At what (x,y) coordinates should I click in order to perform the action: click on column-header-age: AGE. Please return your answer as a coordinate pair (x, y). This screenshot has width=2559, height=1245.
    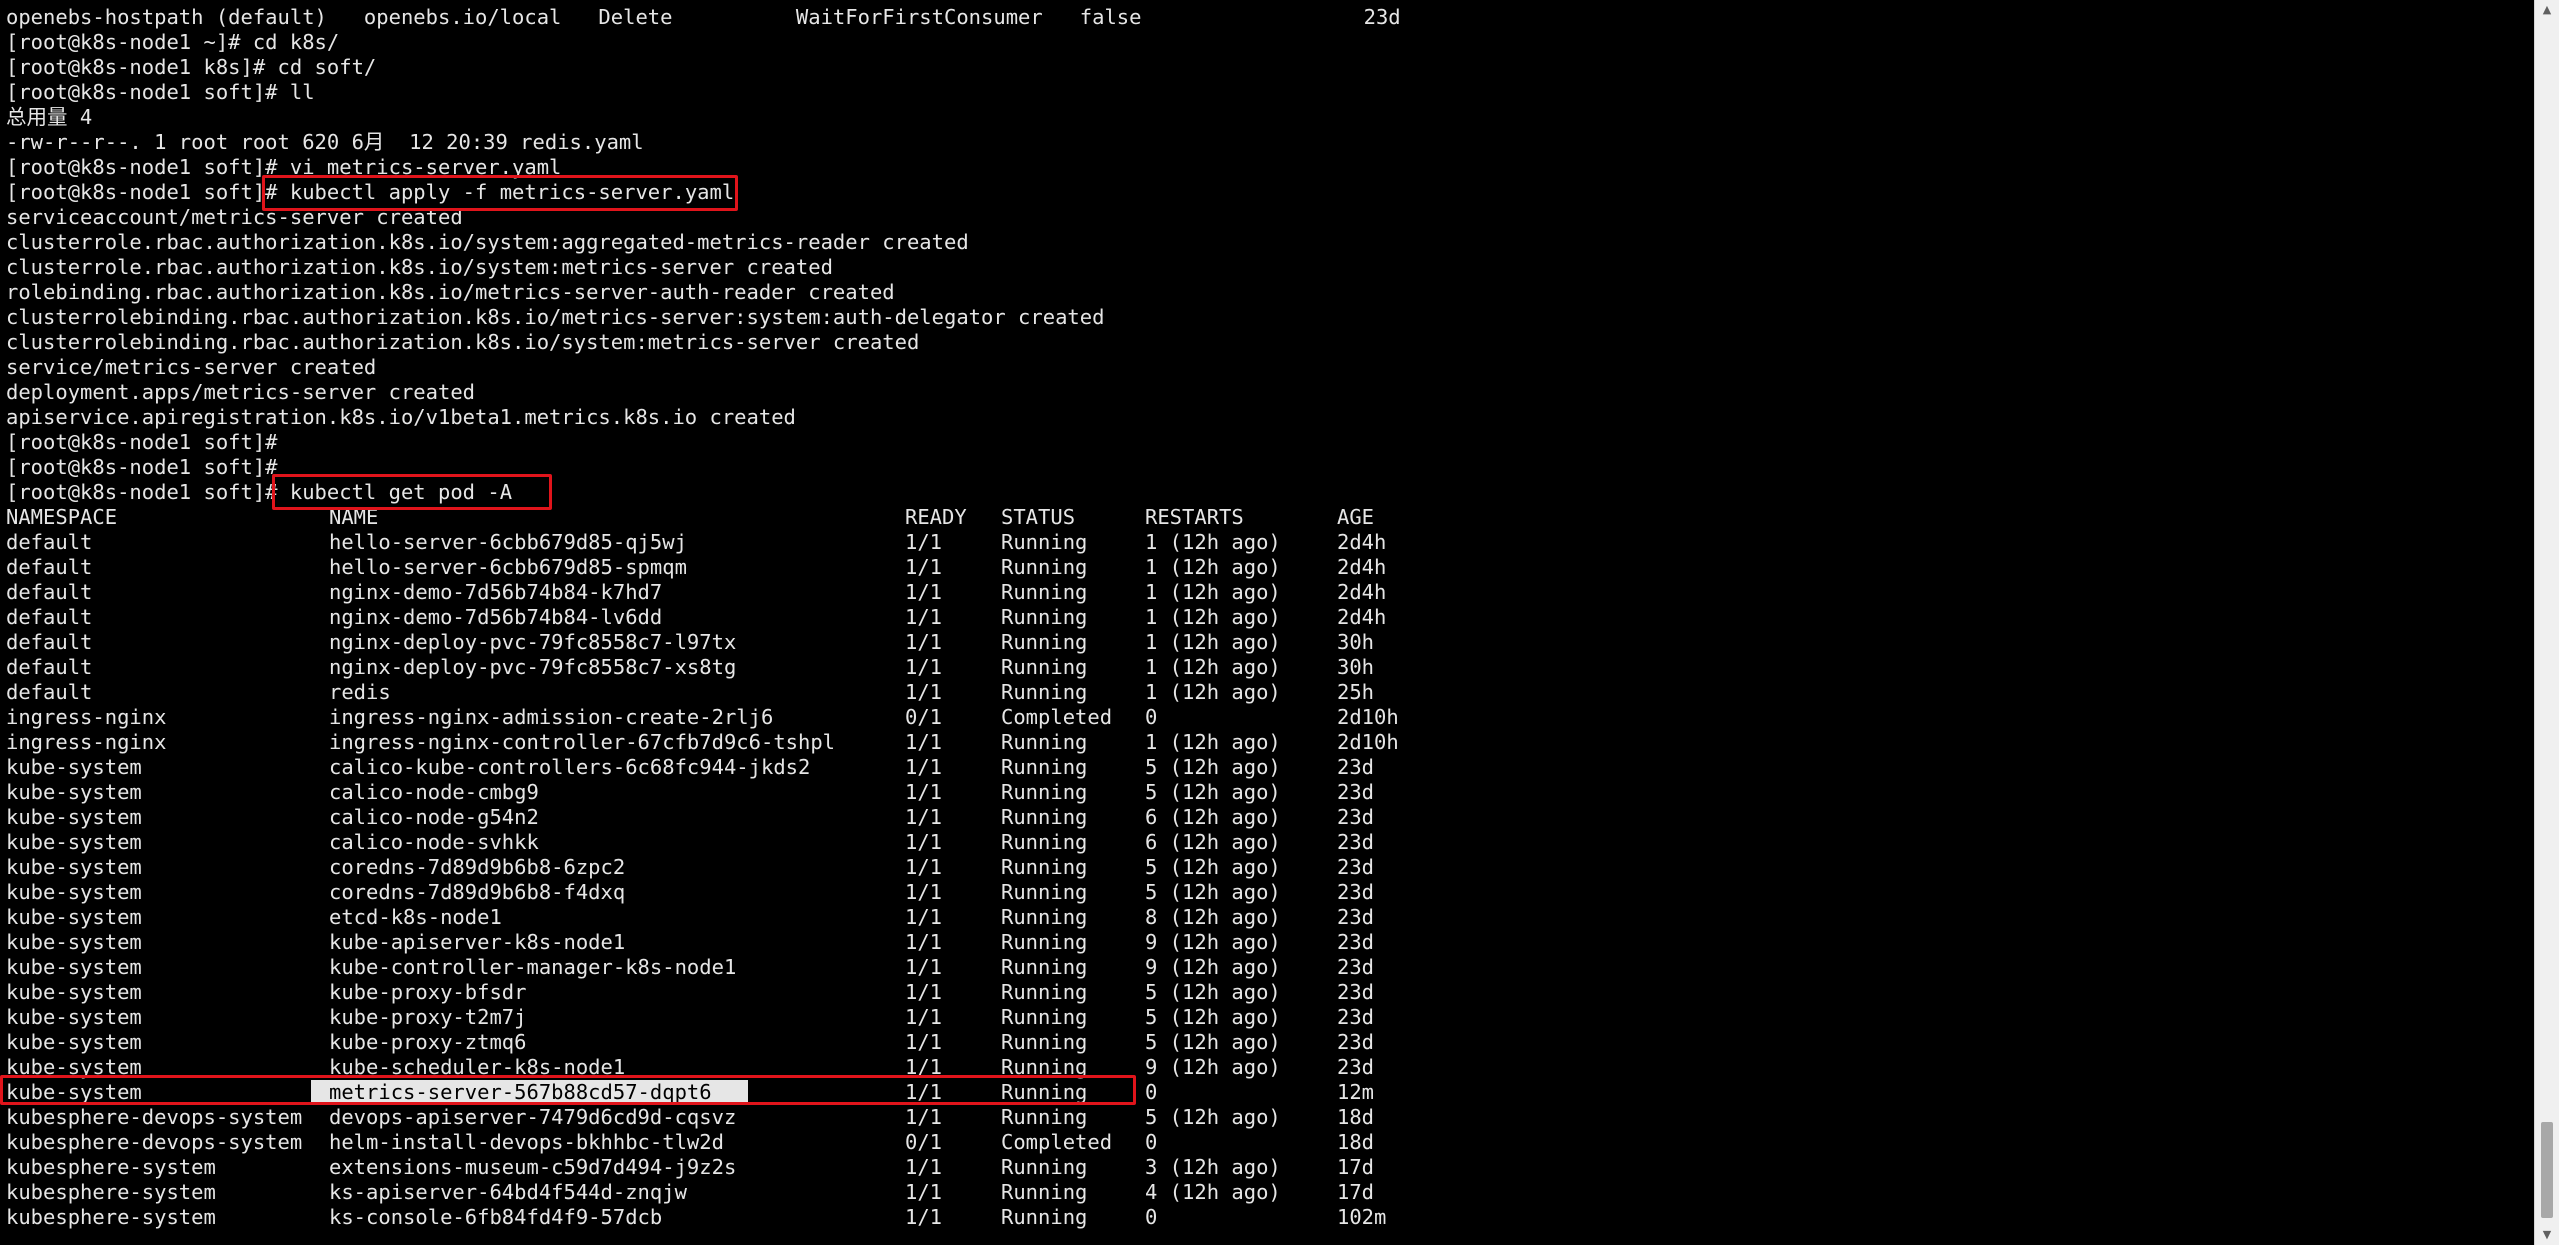
    Looking at the image, I should click on (1356, 517).